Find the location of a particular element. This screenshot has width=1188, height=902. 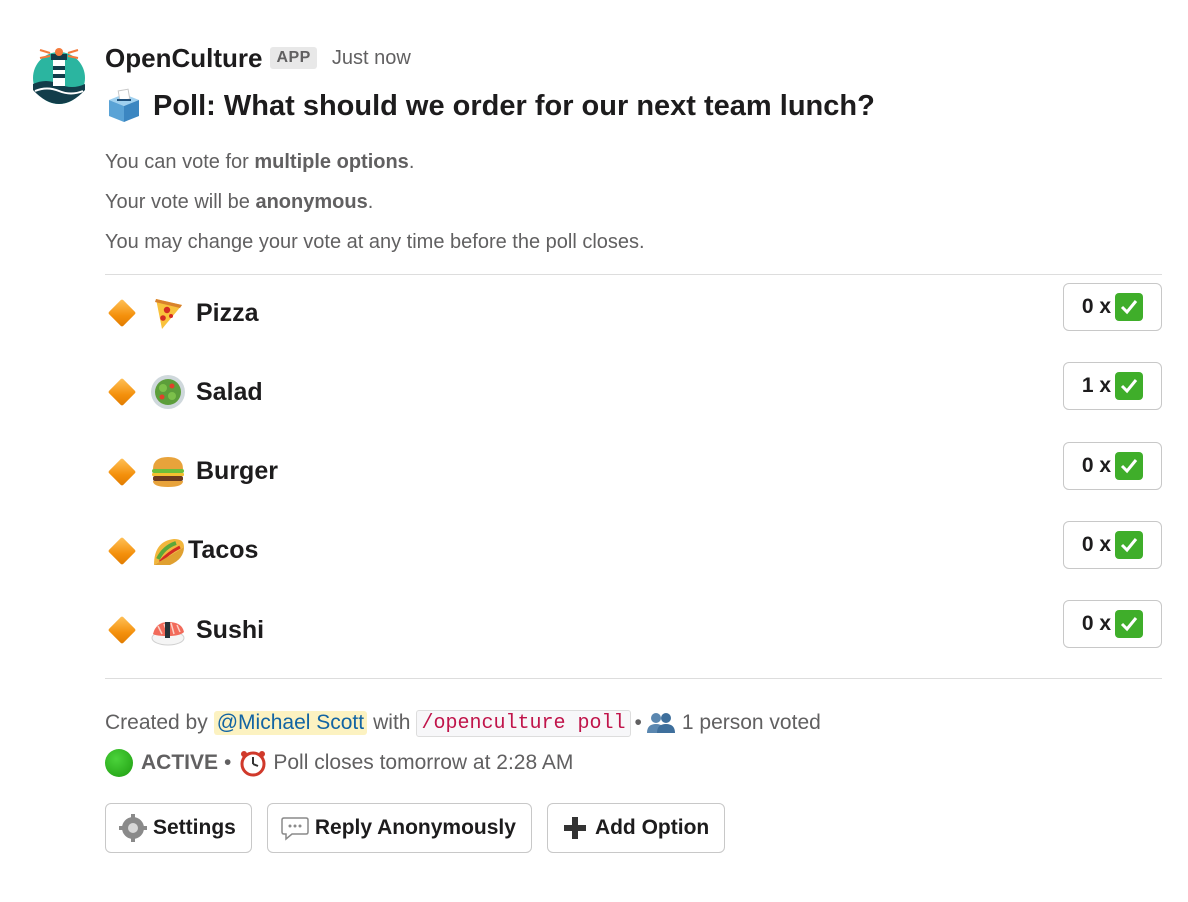

add-option-button: Add Option is located at coordinates (636, 828).